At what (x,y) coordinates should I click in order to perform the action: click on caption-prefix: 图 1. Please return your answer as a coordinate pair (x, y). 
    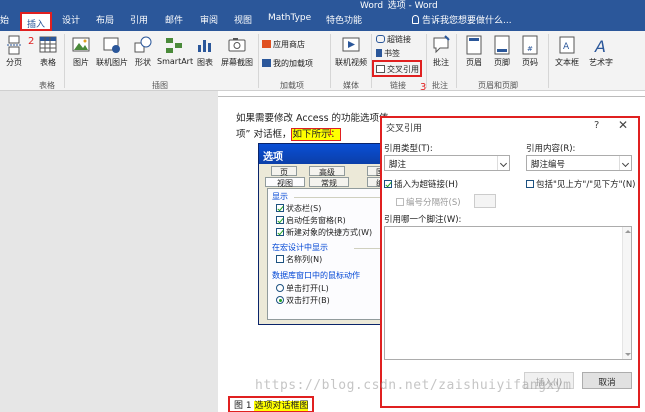
    Looking at the image, I should click on (244, 406).